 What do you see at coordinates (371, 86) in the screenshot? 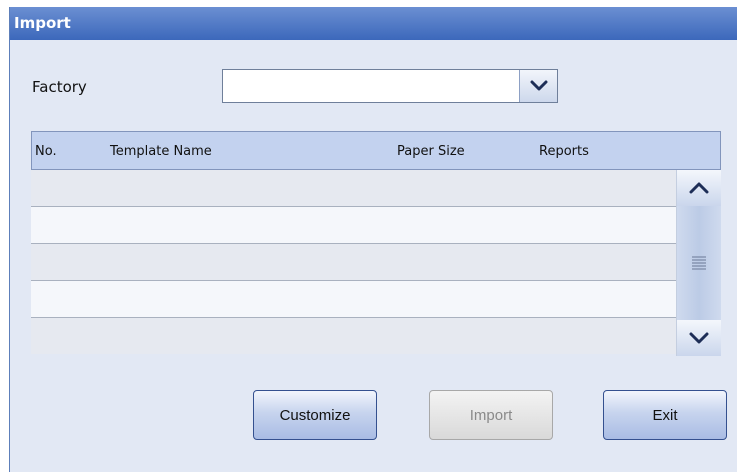
I see `factory-value` at bounding box center [371, 86].